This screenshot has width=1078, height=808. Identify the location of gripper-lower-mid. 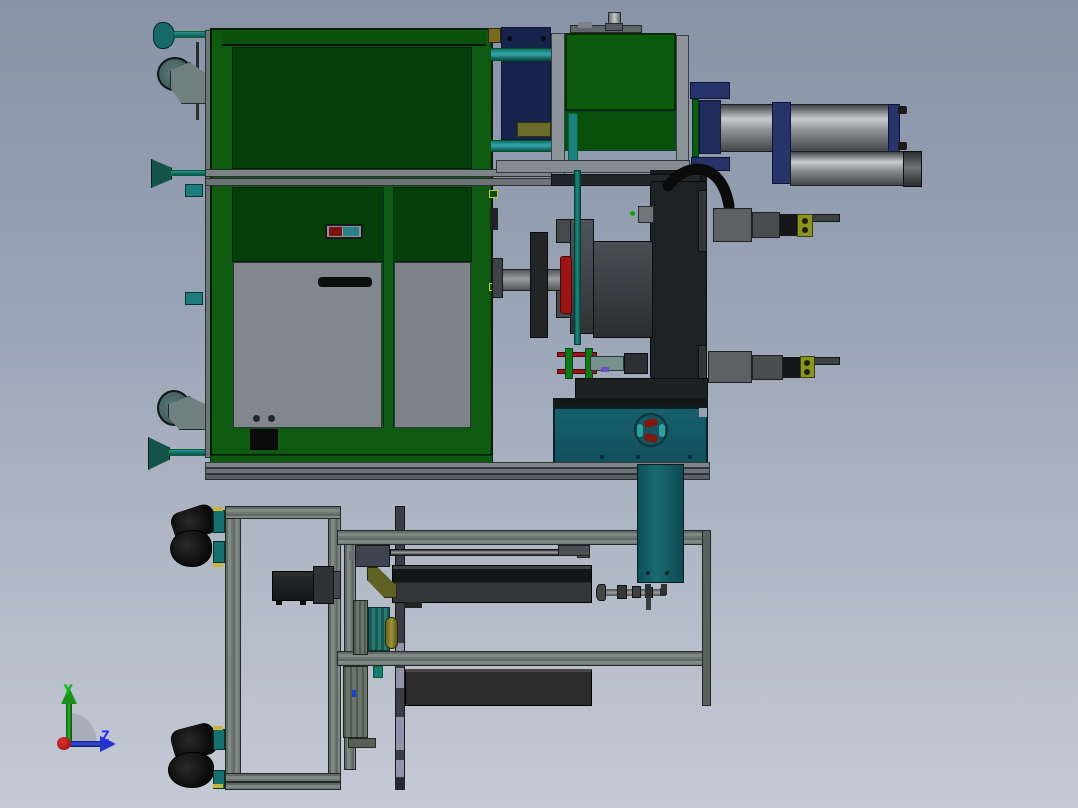
(767, 367).